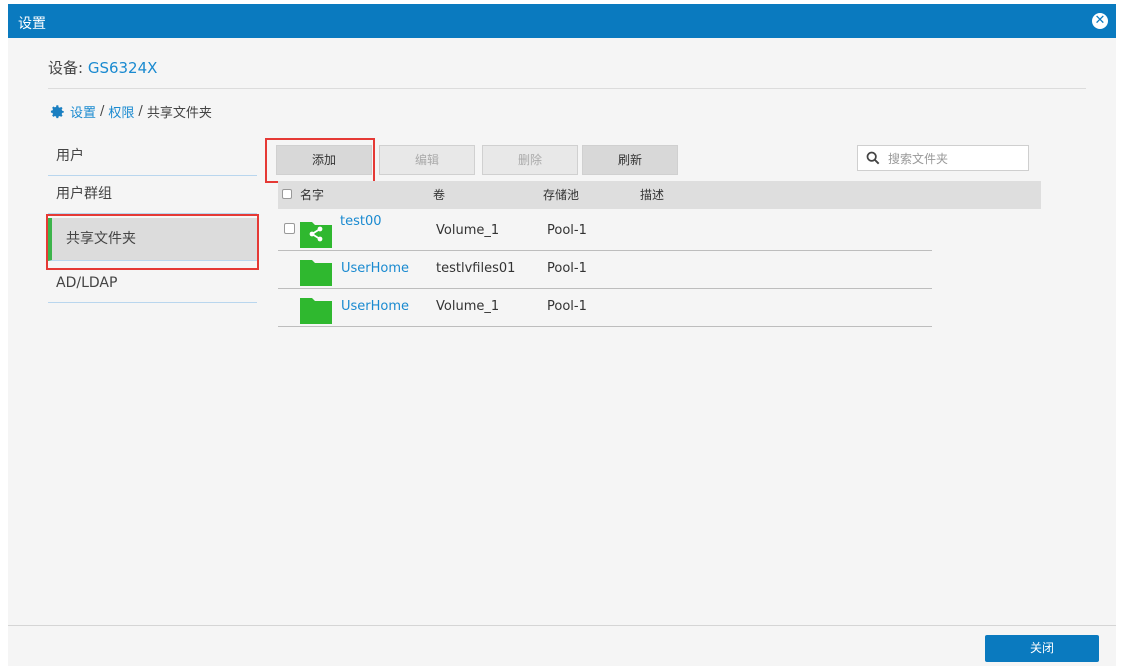  Describe the element at coordinates (83, 111) in the screenshot. I see `breadcrumb-settings: 设置` at that location.